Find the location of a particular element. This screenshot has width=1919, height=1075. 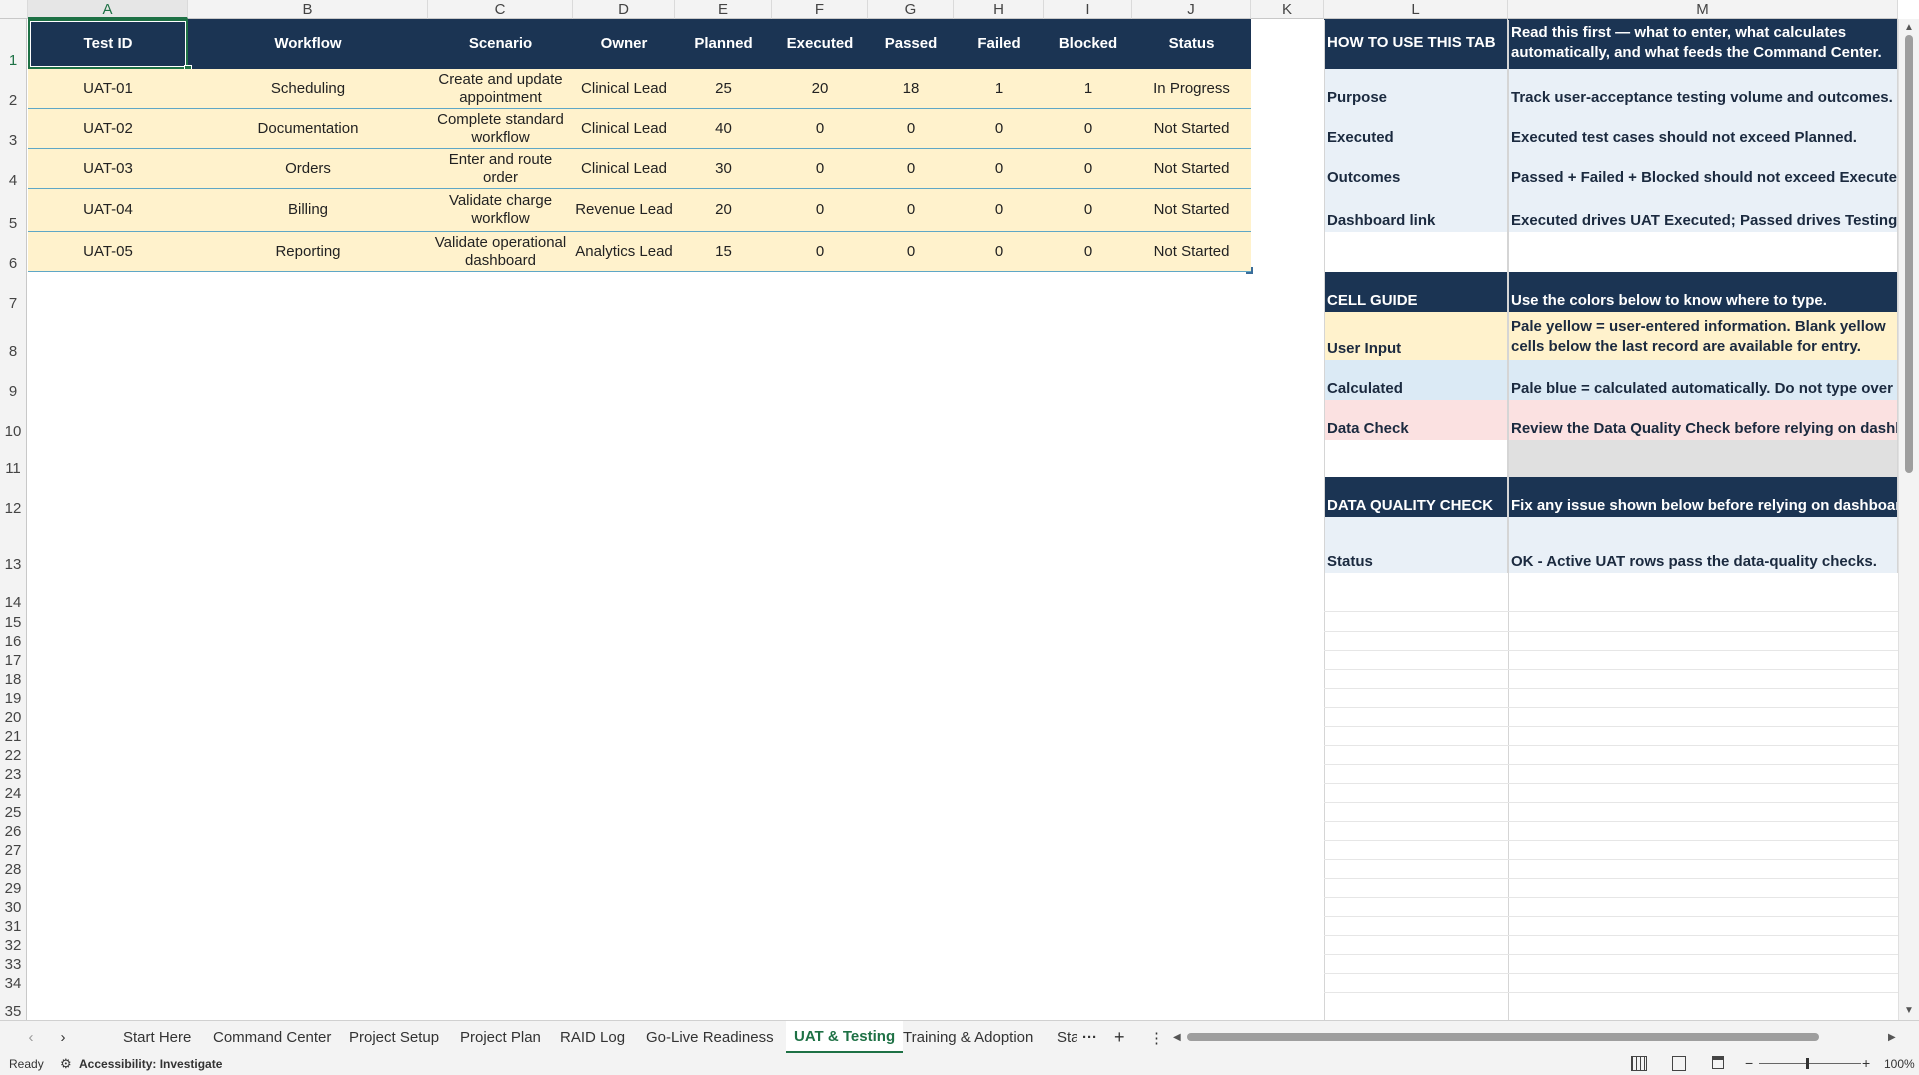

row-header-24: 24 is located at coordinates (13, 792).